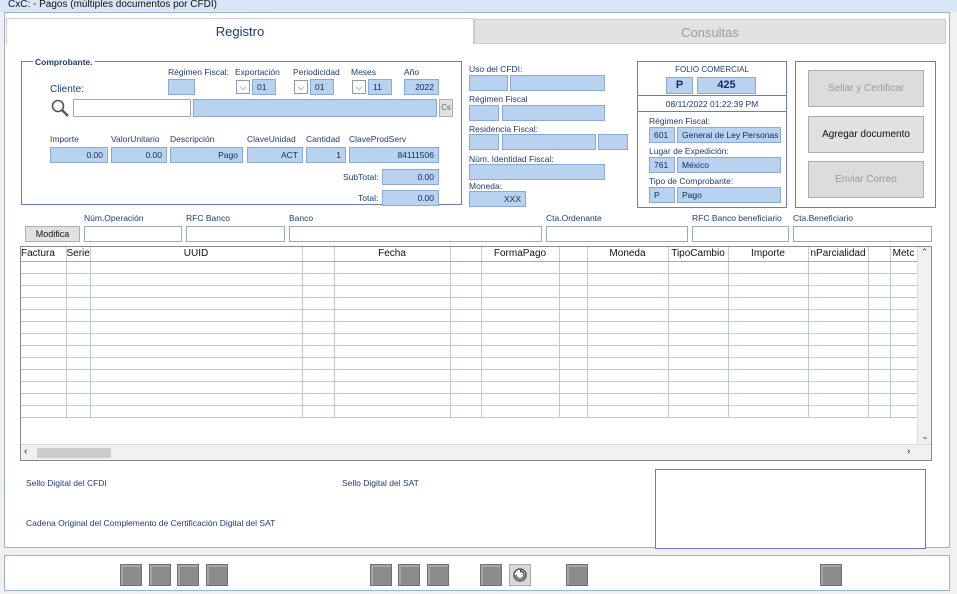  I want to click on cliente-code-input, so click(132, 108).